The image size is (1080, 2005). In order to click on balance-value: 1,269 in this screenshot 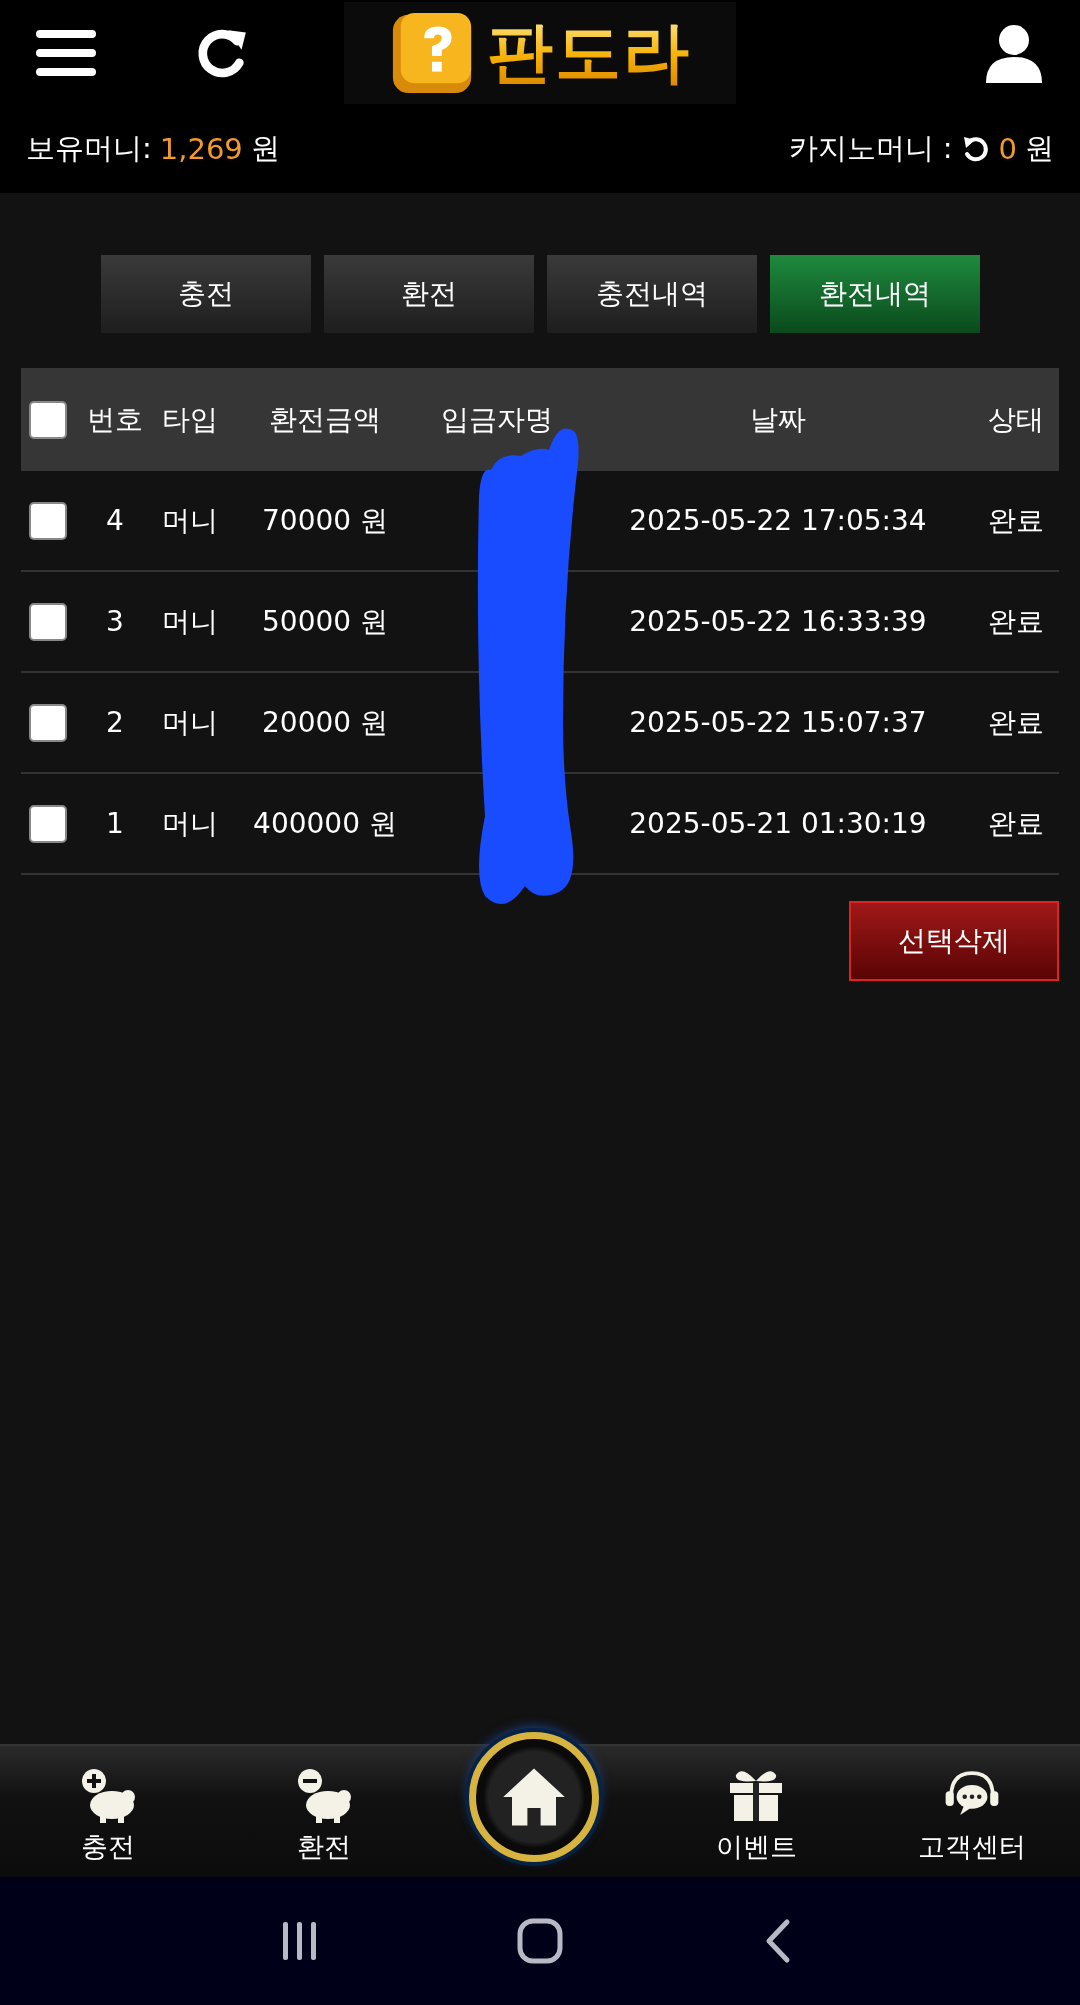, I will do `click(201, 149)`.